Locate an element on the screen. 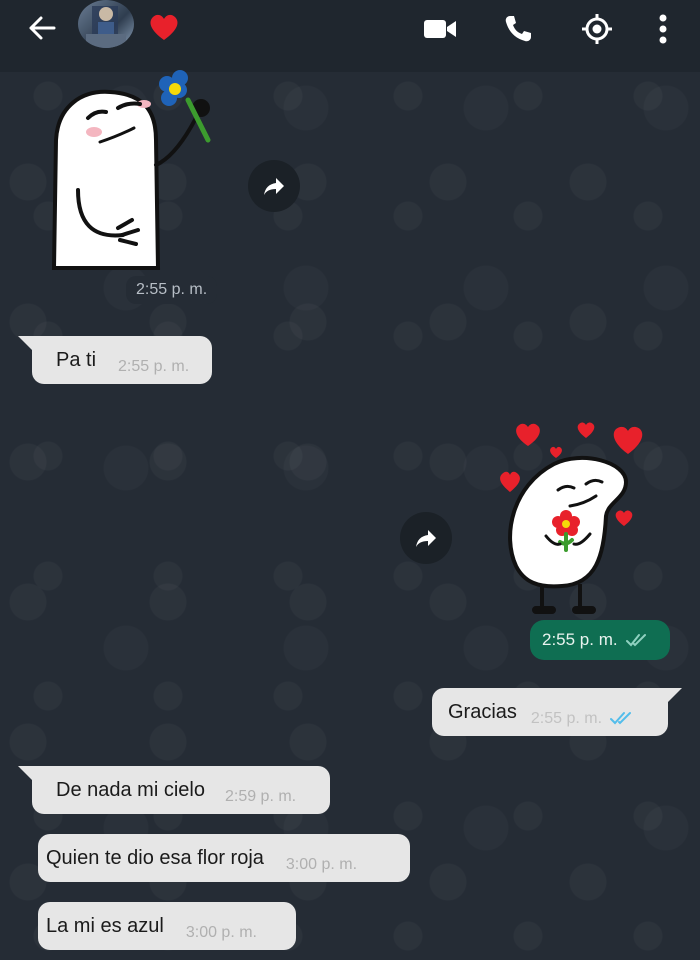 The width and height of the screenshot is (700, 960). received-message: Quien te dio esa flor roja 3:00 p. m. is located at coordinates (224, 858).